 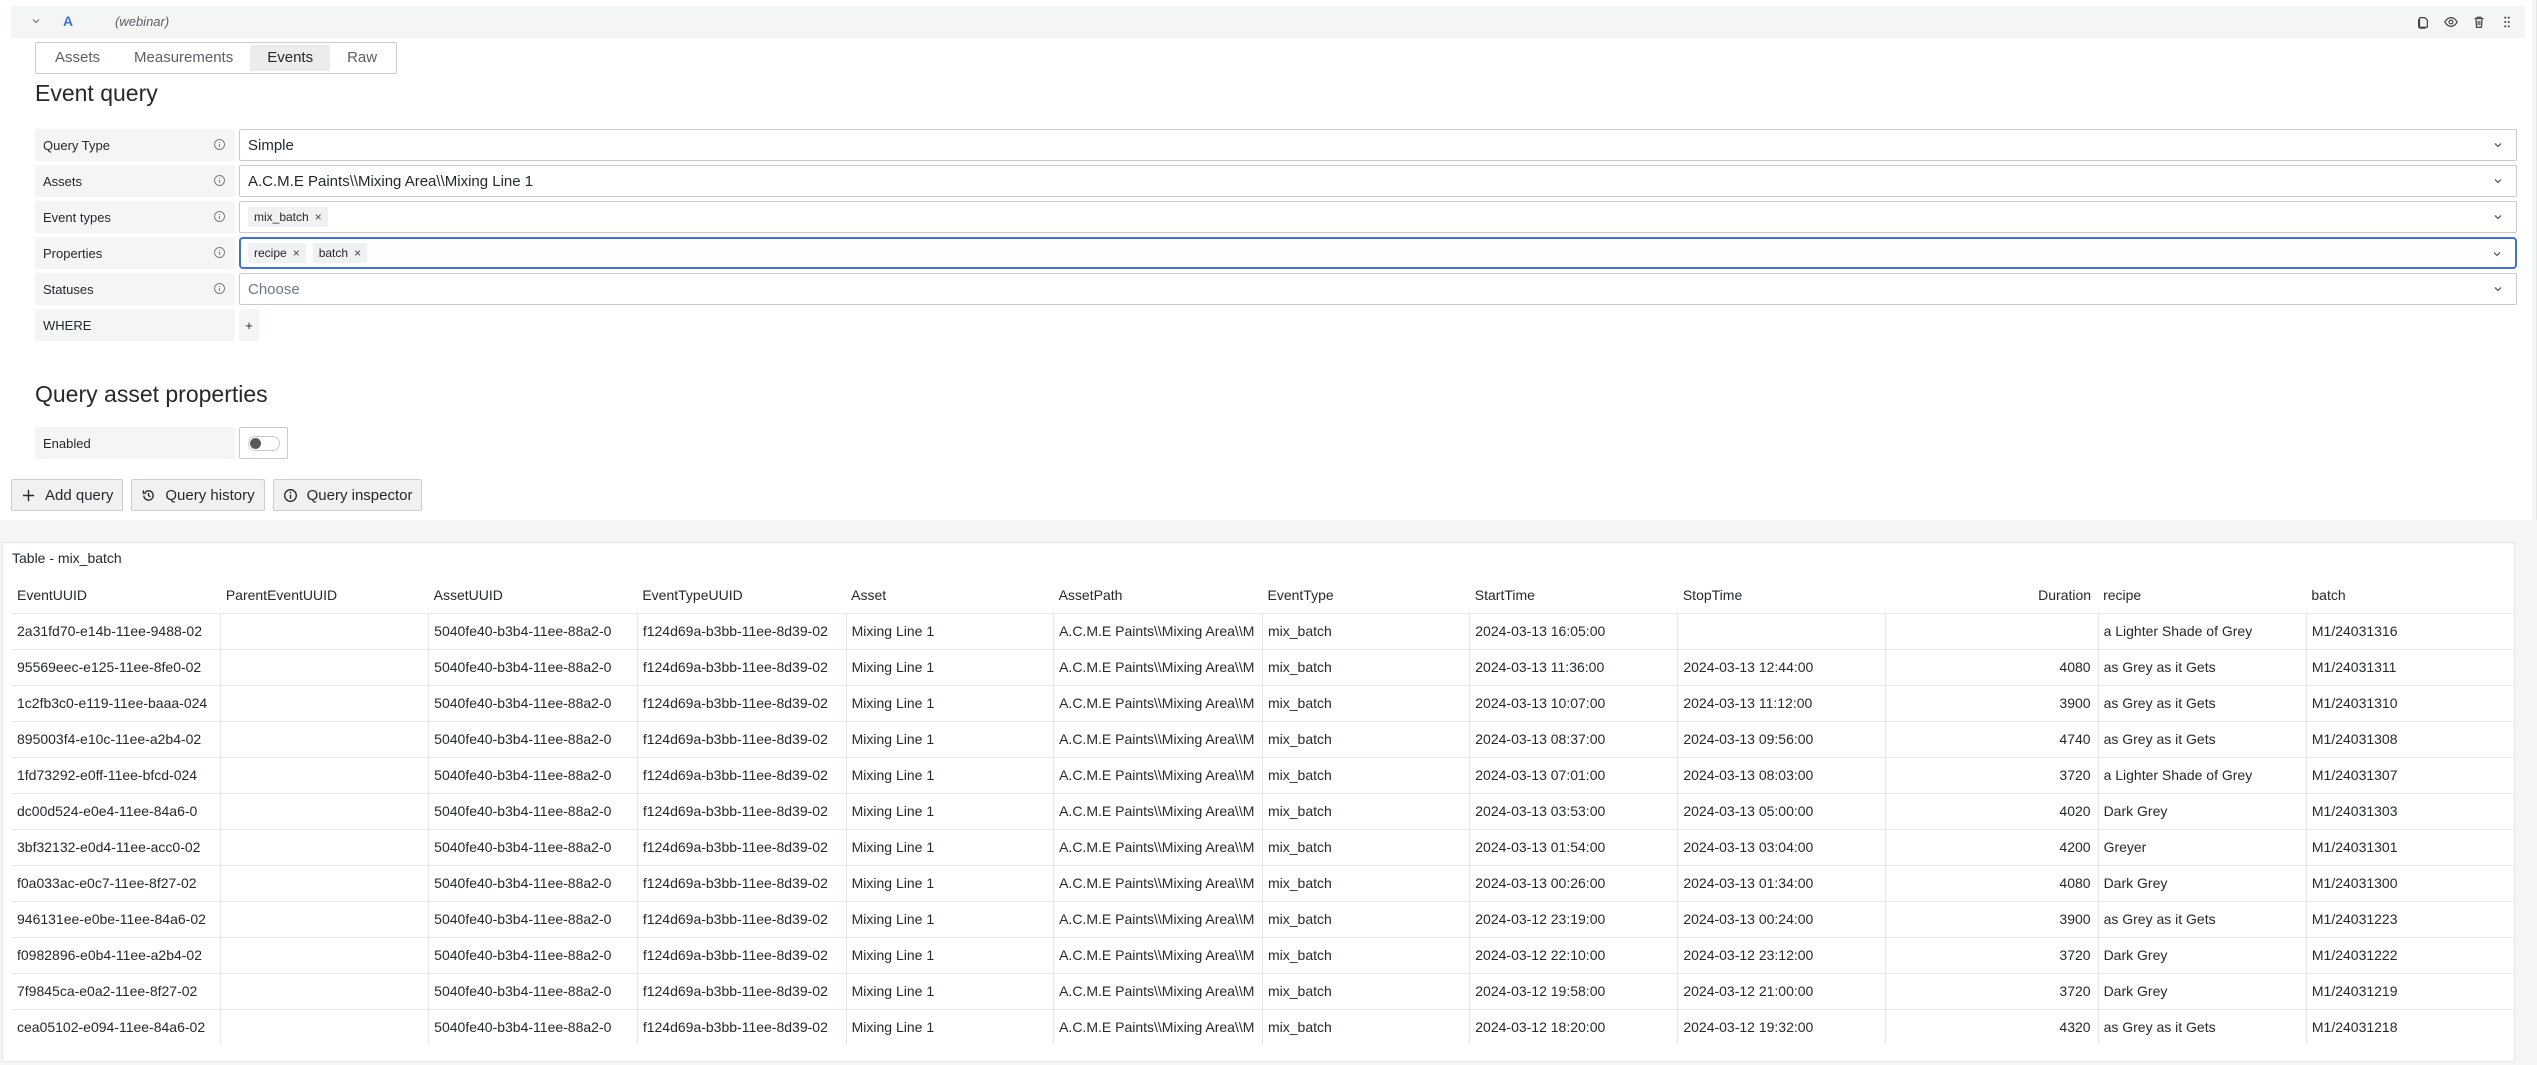 What do you see at coordinates (1378, 217) in the screenshot?
I see `event-types-multiselect: mix_batch ×` at bounding box center [1378, 217].